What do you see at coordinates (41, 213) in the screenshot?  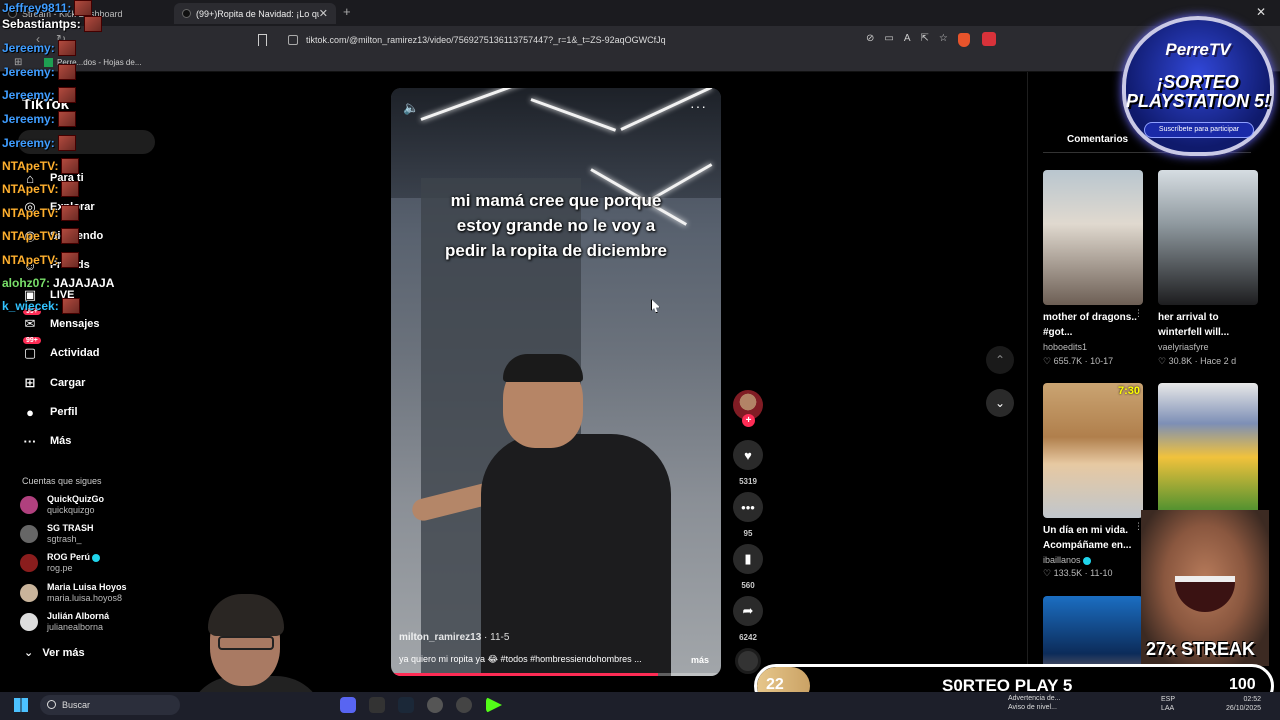 I see `chat-message: NTApeTV:` at bounding box center [41, 213].